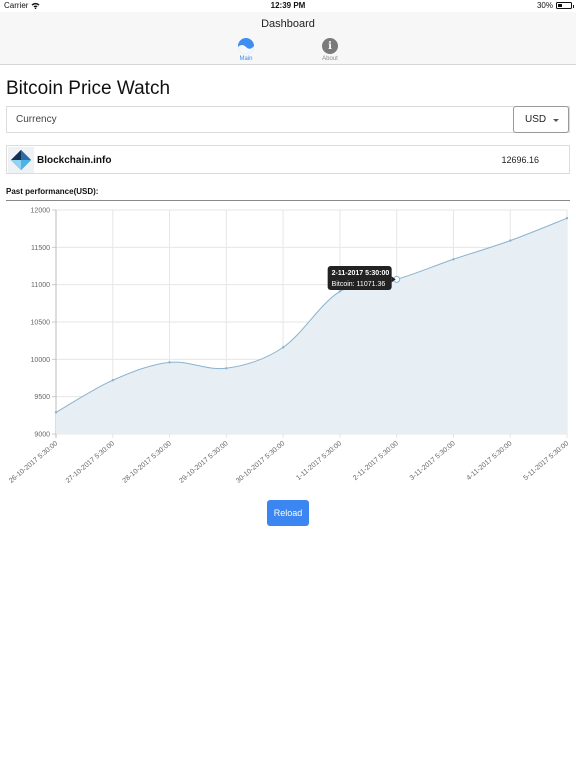 The width and height of the screenshot is (576, 768). I want to click on y-tick-label: 9000, so click(42, 435).